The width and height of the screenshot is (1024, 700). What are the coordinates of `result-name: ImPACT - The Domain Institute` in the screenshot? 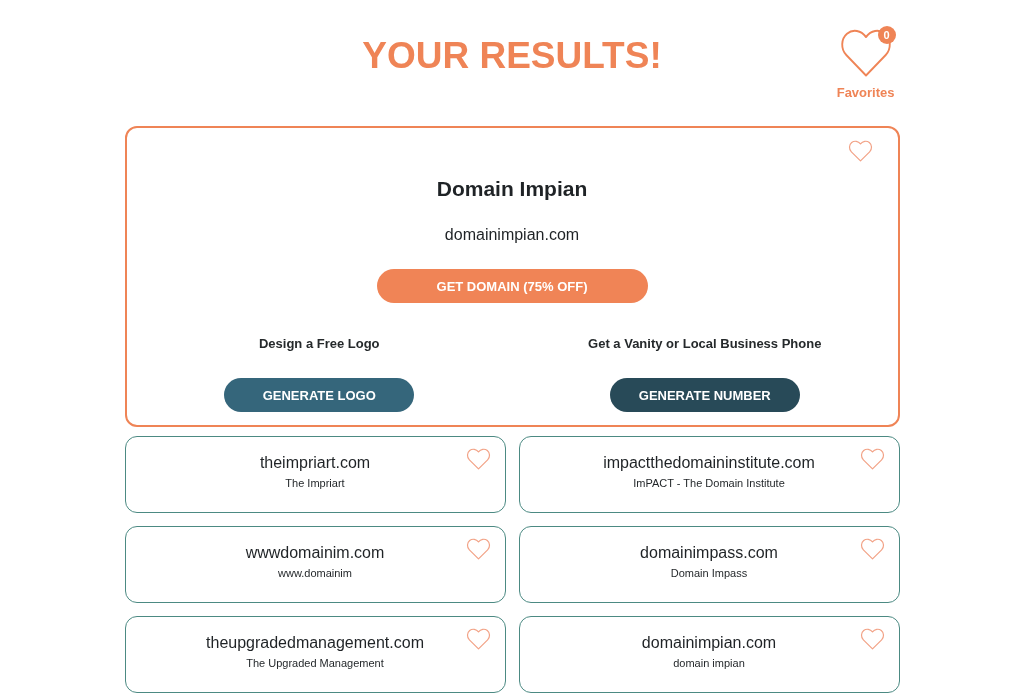 It's located at (709, 483).